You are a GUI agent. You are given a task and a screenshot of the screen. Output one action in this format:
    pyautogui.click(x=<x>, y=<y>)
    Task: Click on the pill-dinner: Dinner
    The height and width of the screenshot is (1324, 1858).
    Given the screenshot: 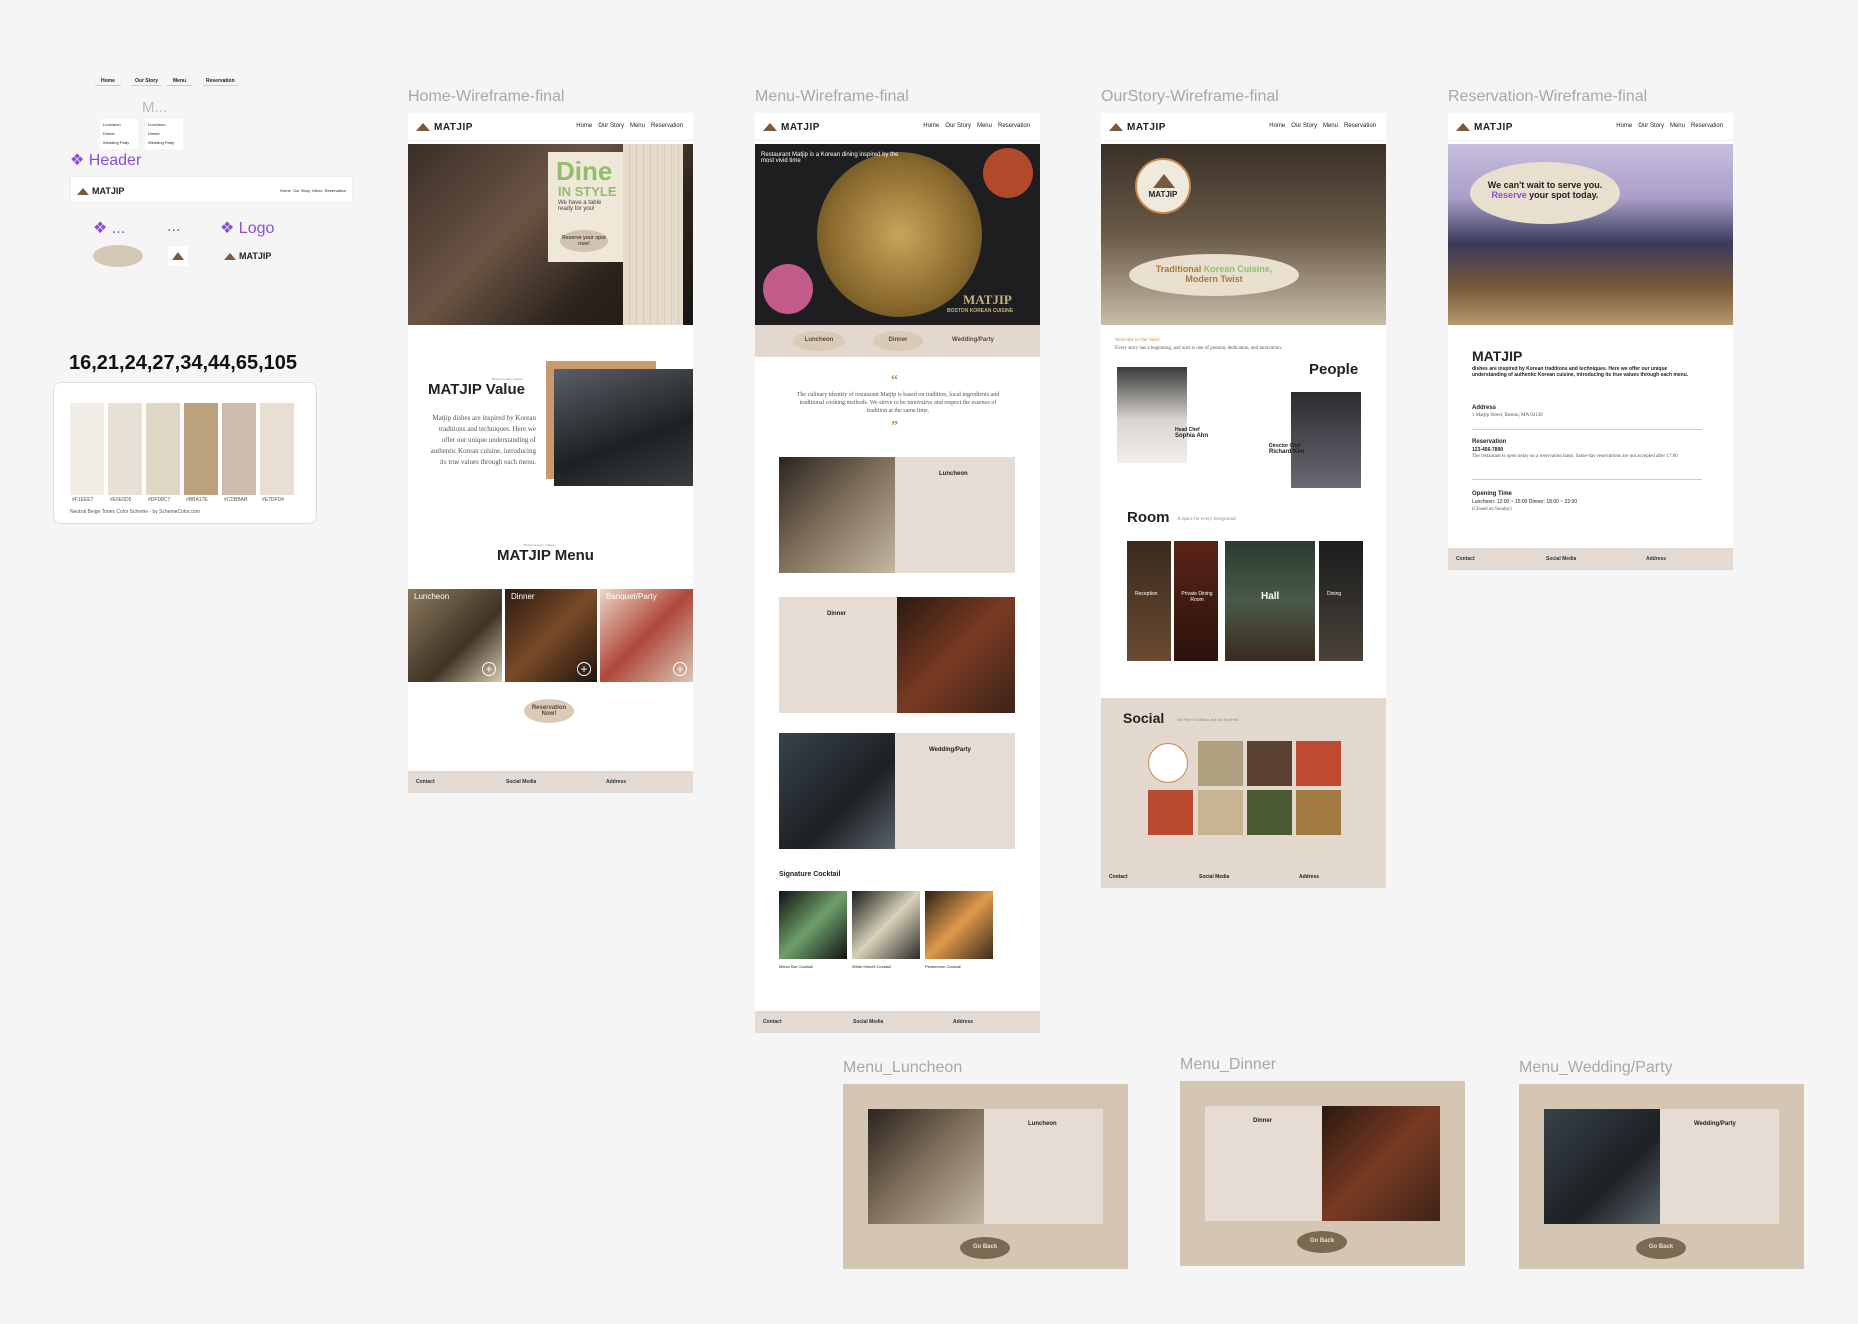 What is the action you would take?
    pyautogui.click(x=898, y=341)
    